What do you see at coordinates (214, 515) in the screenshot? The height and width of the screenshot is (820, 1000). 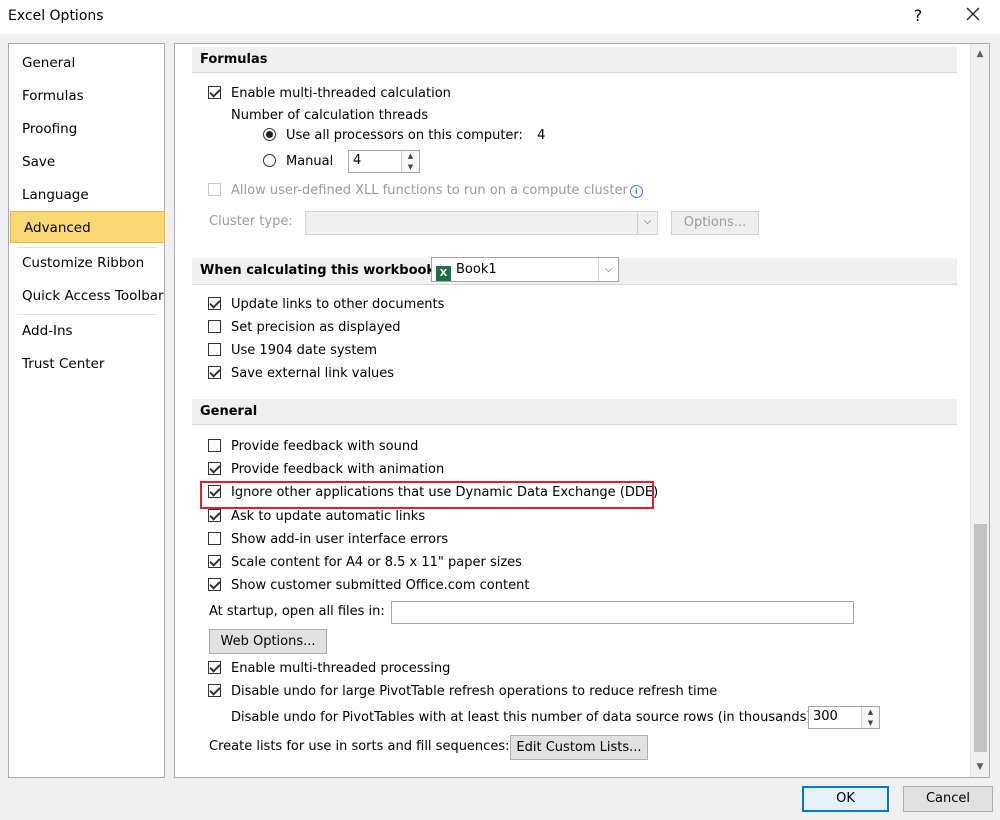 I see `ask-update-links-checkbox` at bounding box center [214, 515].